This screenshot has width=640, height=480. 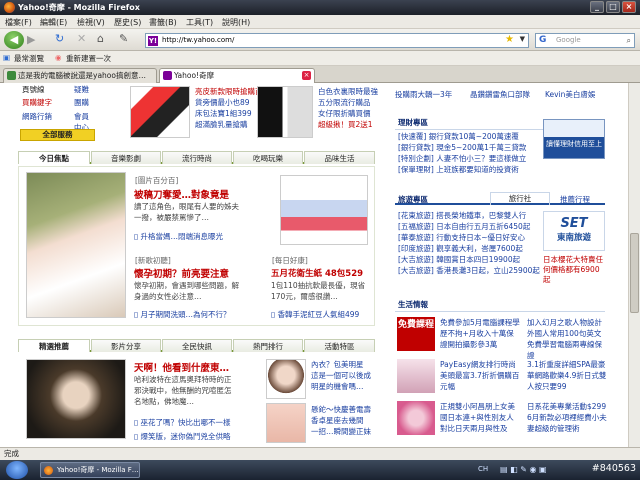 What do you see at coordinates (522, 39) in the screenshot?
I see `url-dropdown-icon: ▼` at bounding box center [522, 39].